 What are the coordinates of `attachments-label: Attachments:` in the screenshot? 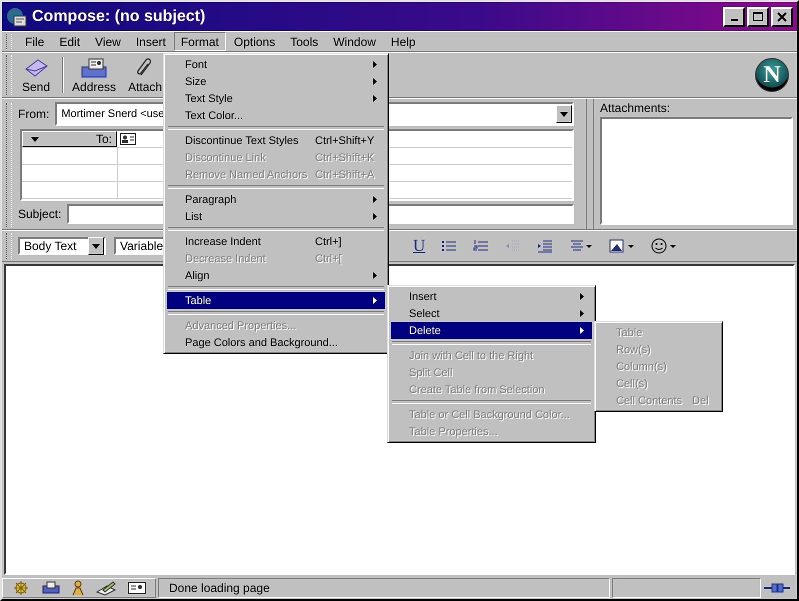 It's located at (636, 108).